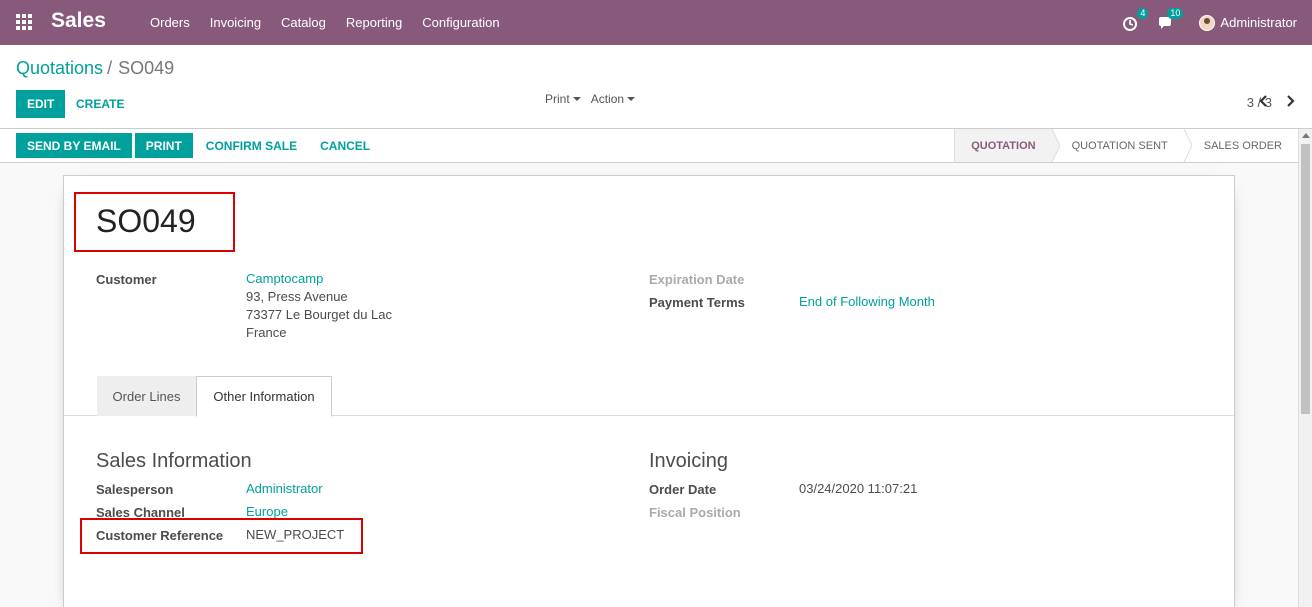 The width and height of the screenshot is (1312, 607). Describe the element at coordinates (1003, 145) in the screenshot. I see `stage-quotation-label: QUOTATION` at that location.